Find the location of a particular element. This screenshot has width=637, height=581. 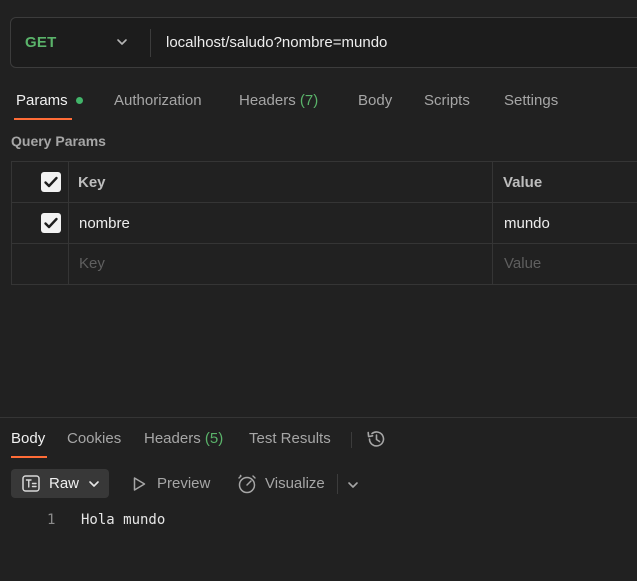

tab-body: Body is located at coordinates (375, 100).